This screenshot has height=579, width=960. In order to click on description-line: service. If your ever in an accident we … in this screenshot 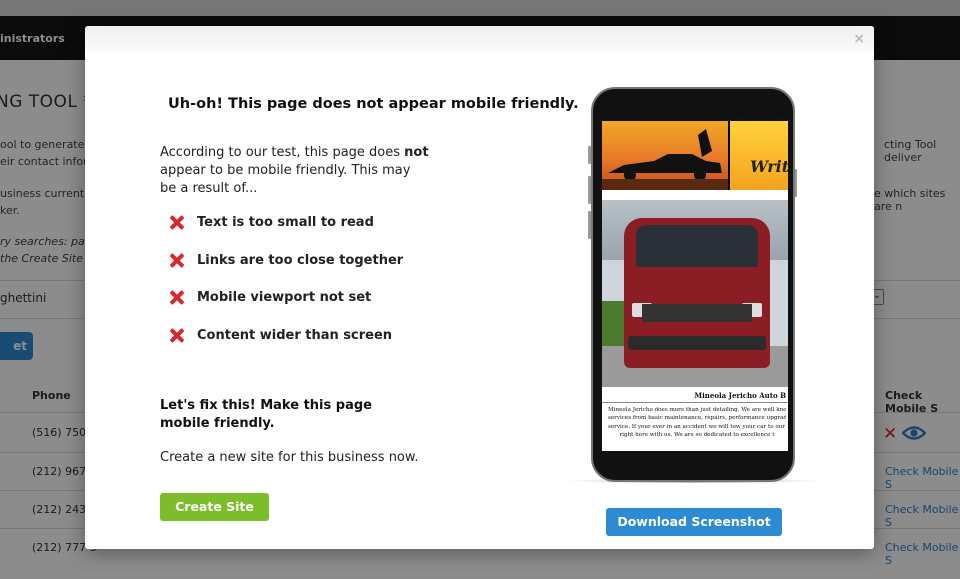, I will do `click(697, 426)`.